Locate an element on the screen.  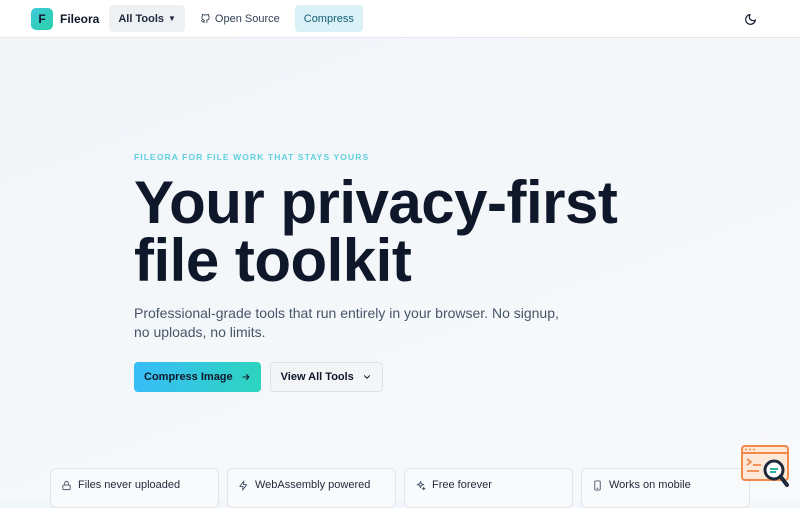
chevron-down-icon is located at coordinates (366, 377).